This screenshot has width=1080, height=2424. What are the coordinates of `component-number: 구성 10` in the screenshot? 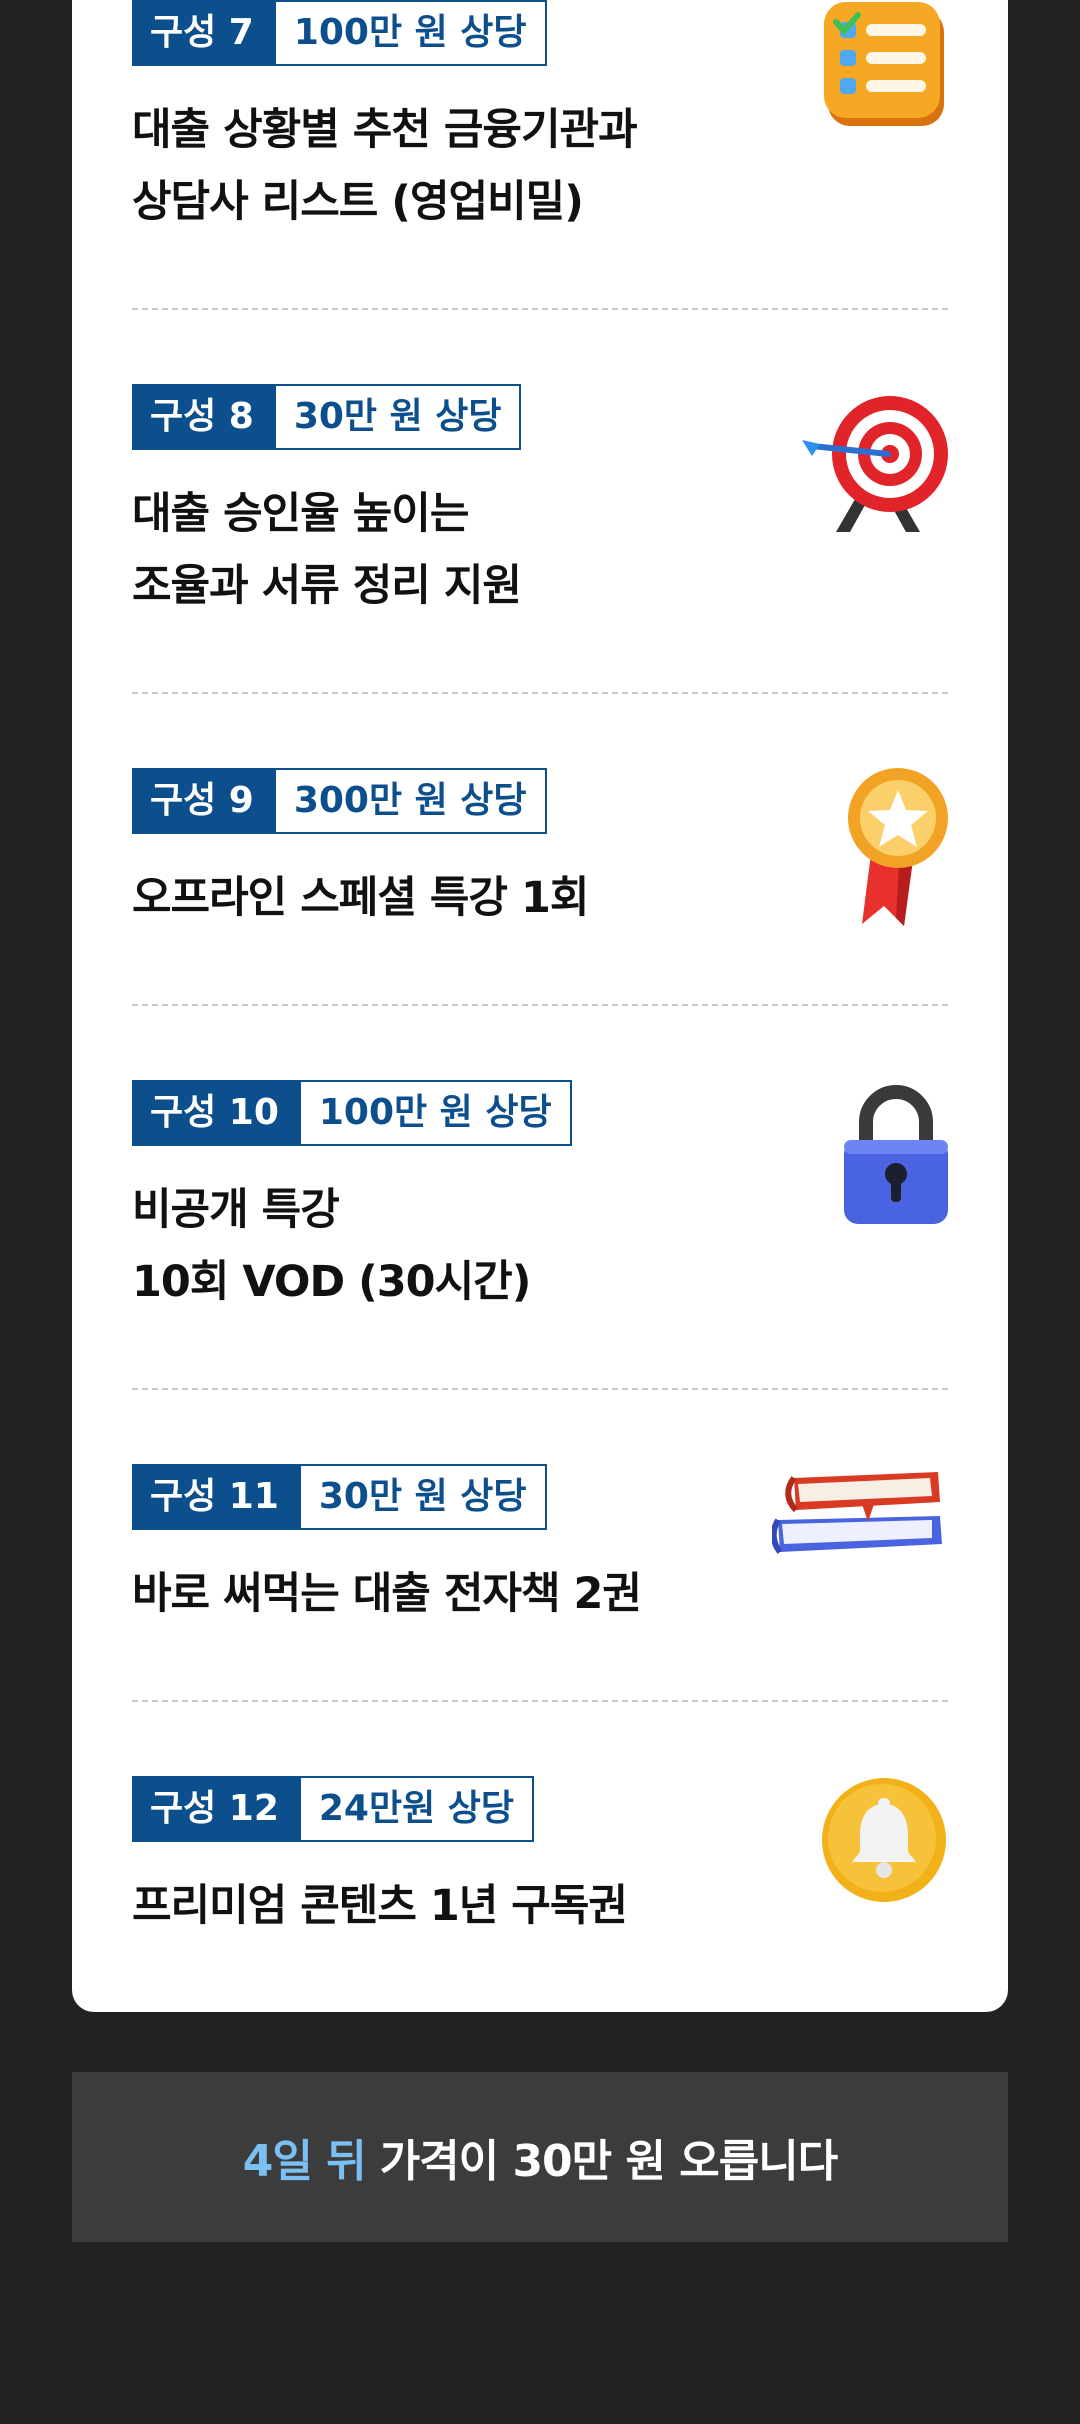 It's located at (217, 1113).